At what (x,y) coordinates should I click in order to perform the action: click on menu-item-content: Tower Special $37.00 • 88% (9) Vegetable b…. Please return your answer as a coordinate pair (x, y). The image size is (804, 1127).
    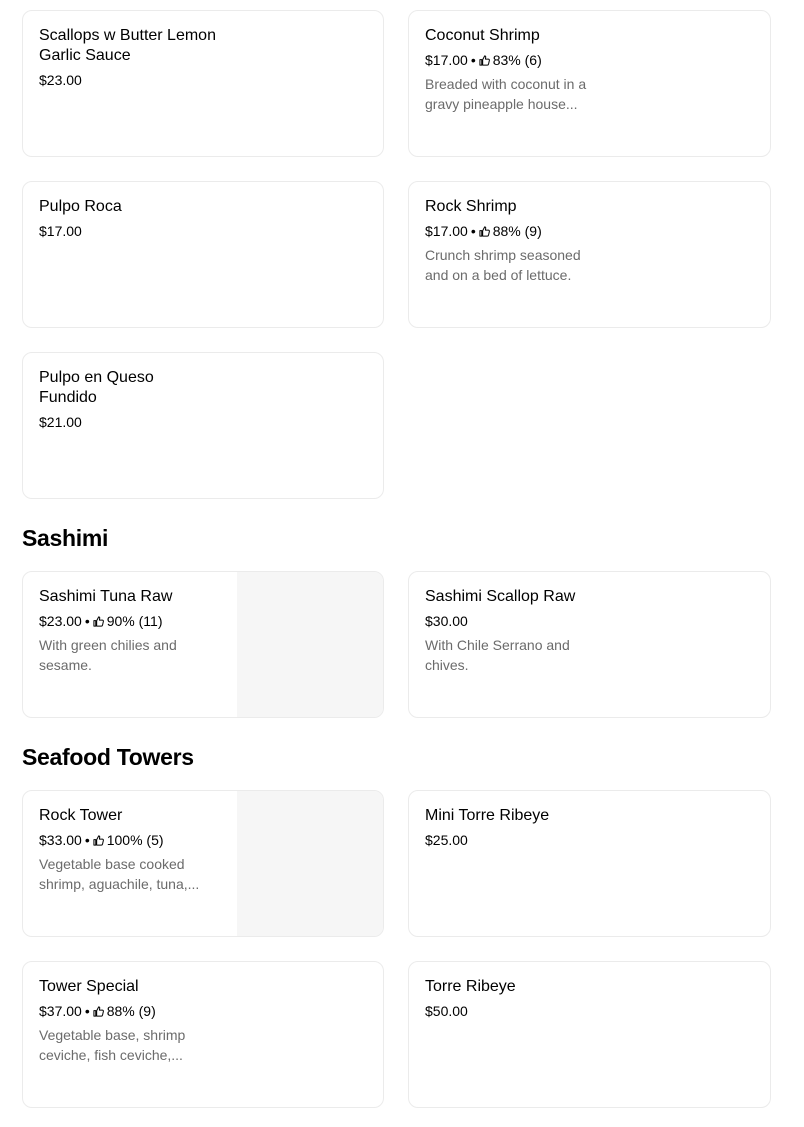
    Looking at the image, I should click on (129, 1021).